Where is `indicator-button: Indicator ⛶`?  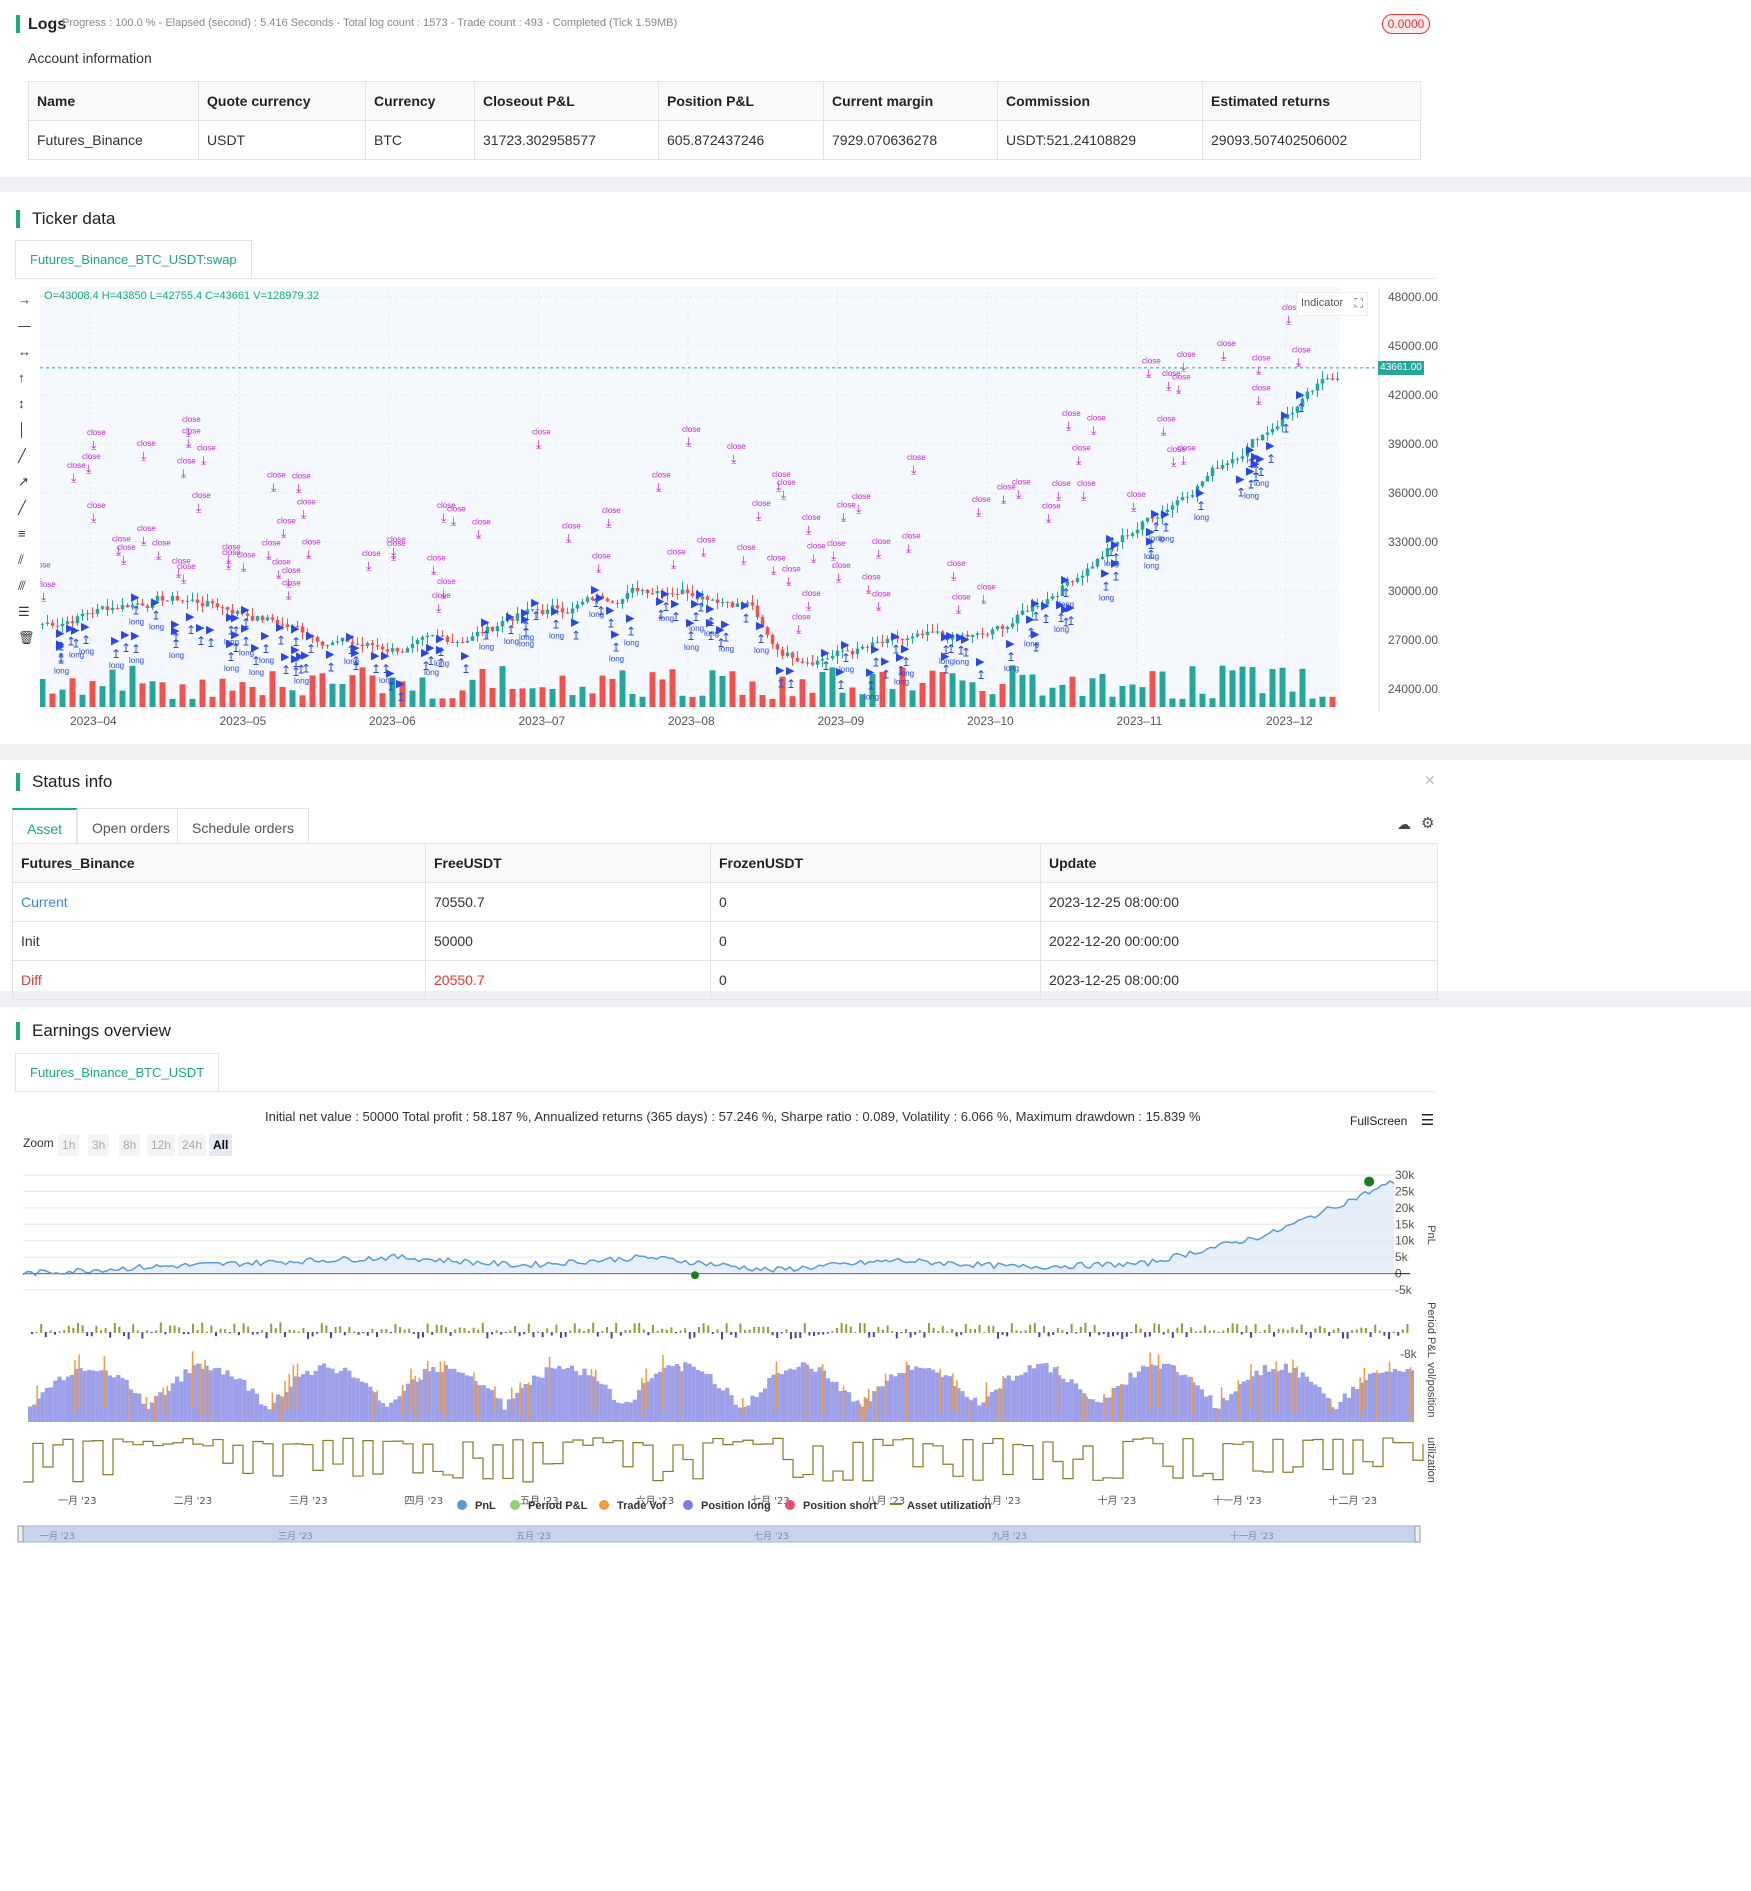
indicator-button: Indicator ⛶ is located at coordinates (1332, 304).